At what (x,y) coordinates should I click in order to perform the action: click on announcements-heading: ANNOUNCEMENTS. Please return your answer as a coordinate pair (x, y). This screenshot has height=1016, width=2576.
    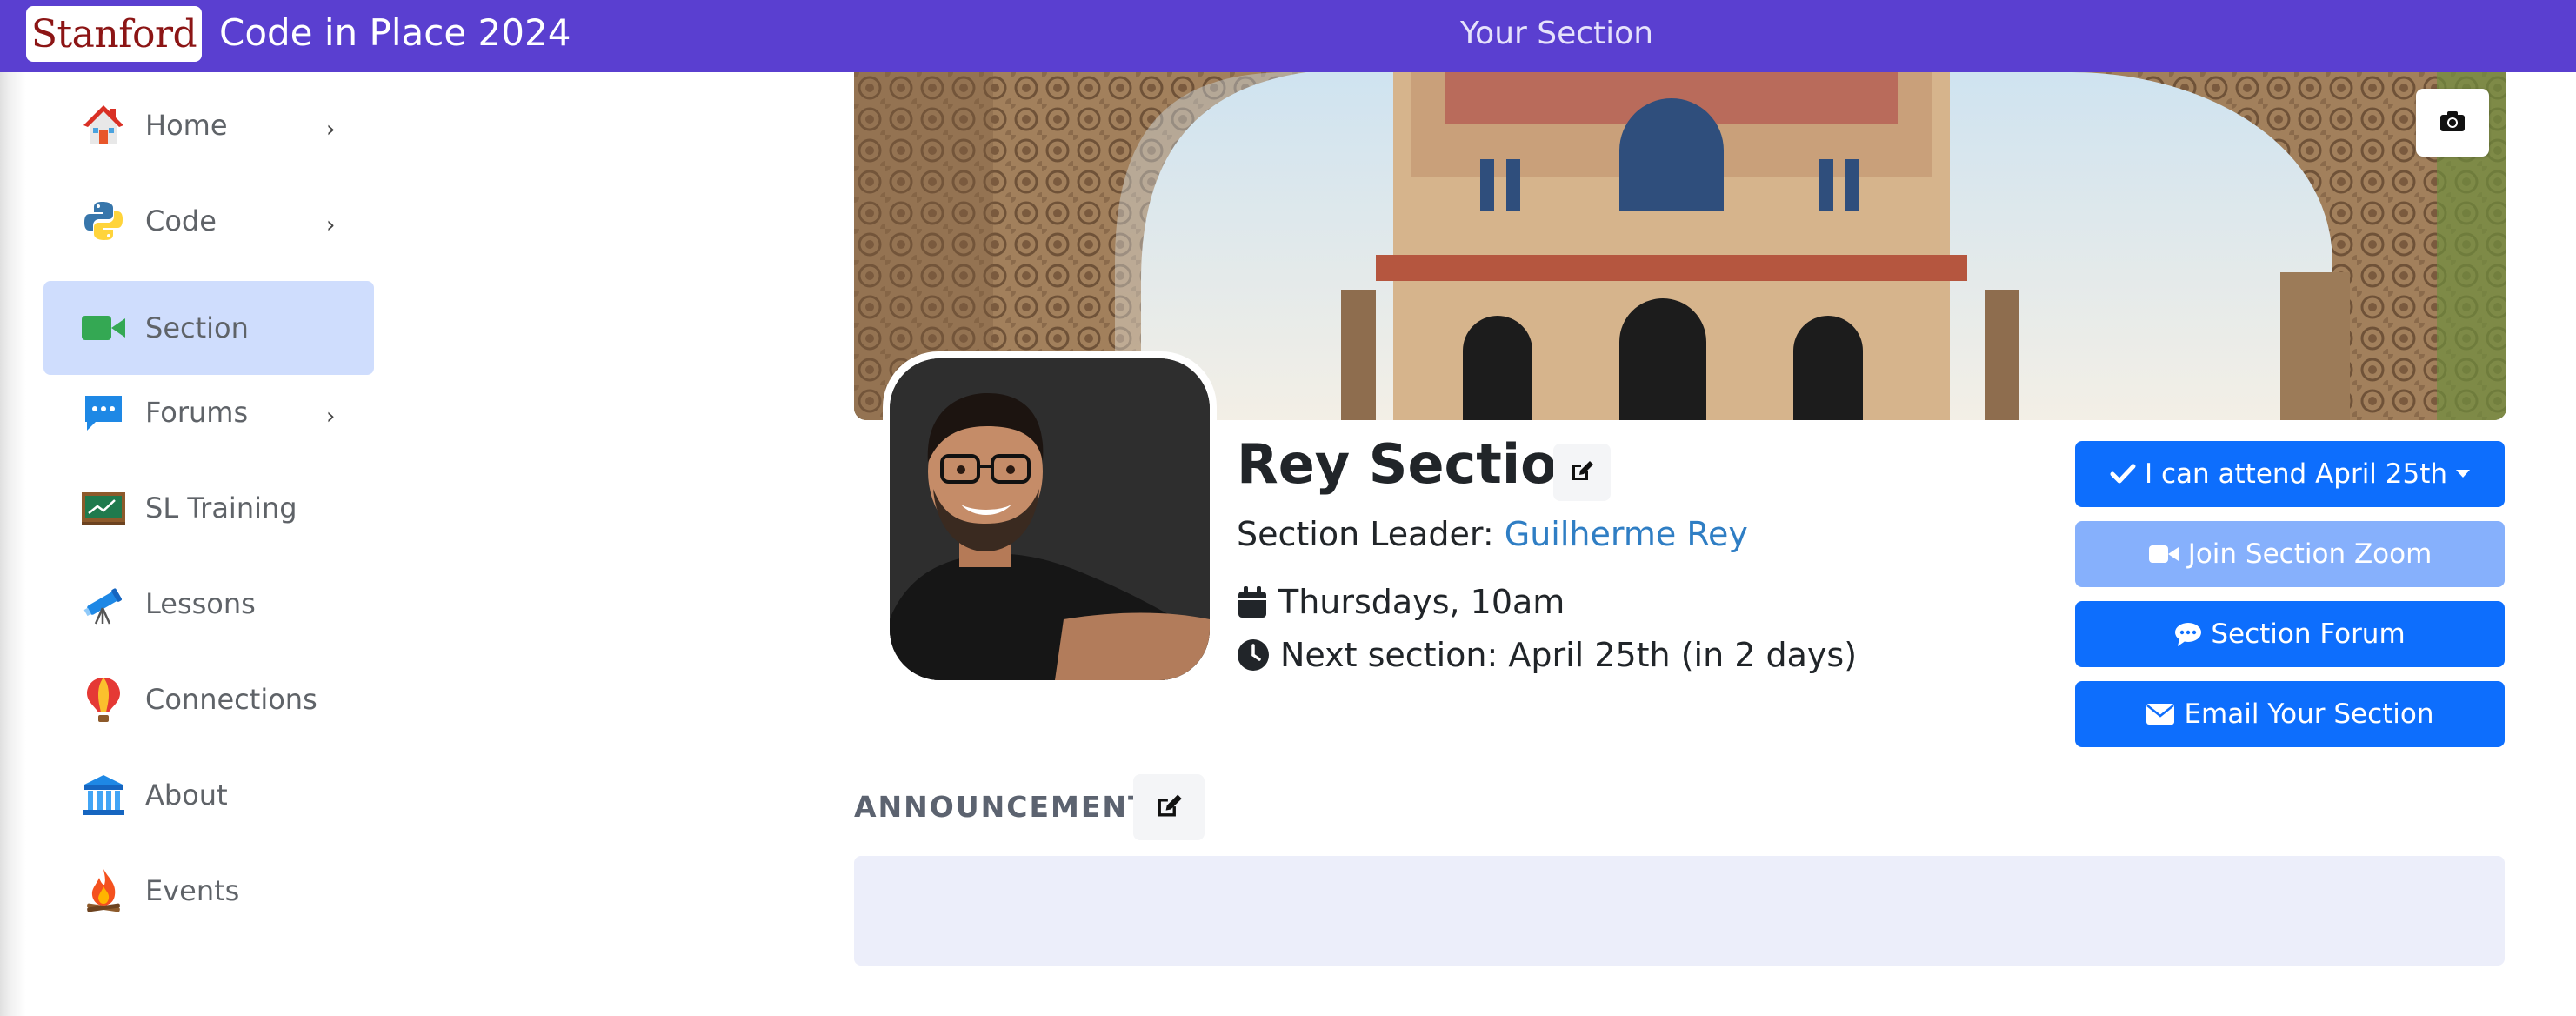
    Looking at the image, I should click on (1013, 807).